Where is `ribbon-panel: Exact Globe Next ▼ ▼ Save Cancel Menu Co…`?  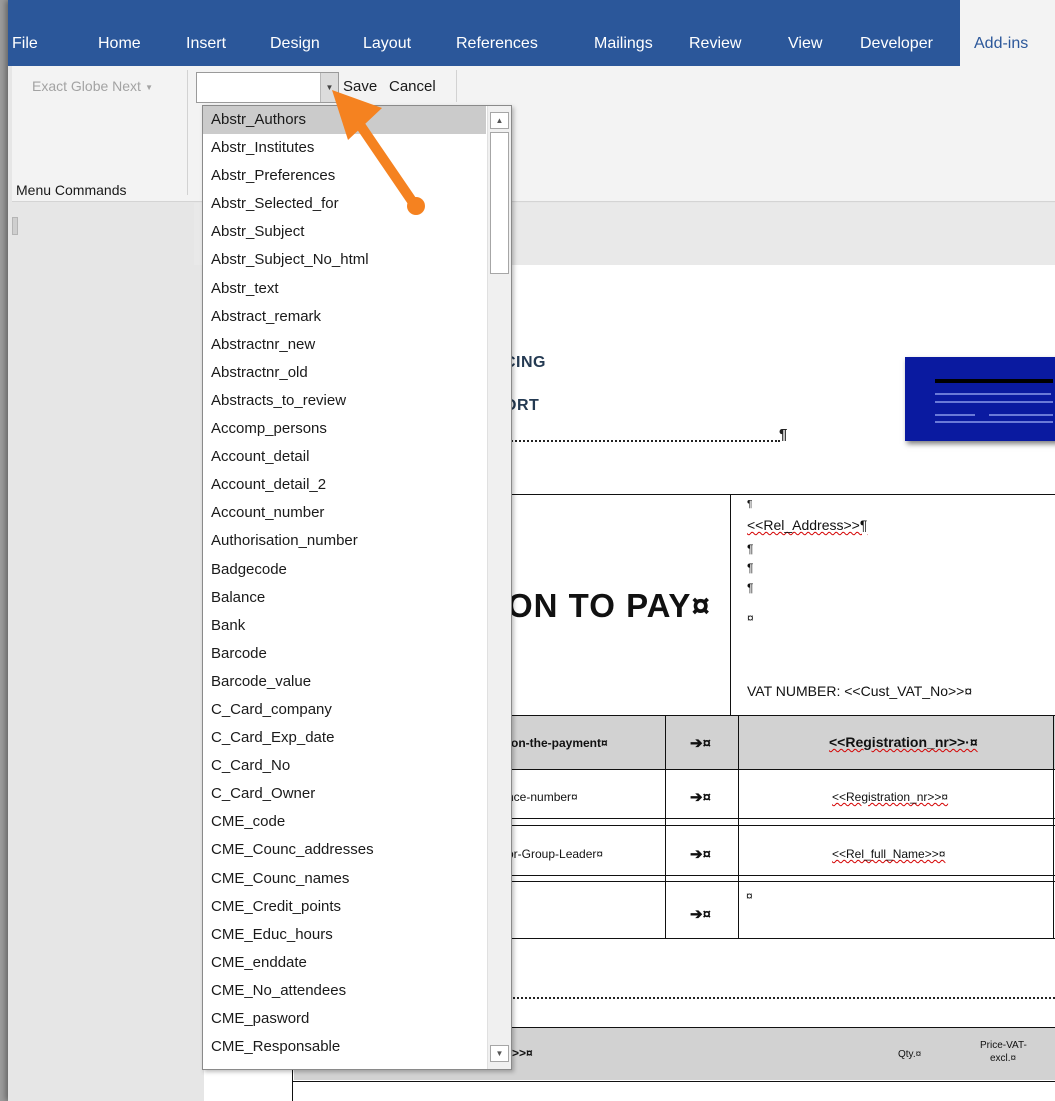
ribbon-panel: Exact Globe Next ▼ ▼ Save Cancel Menu Co… is located at coordinates (533, 134).